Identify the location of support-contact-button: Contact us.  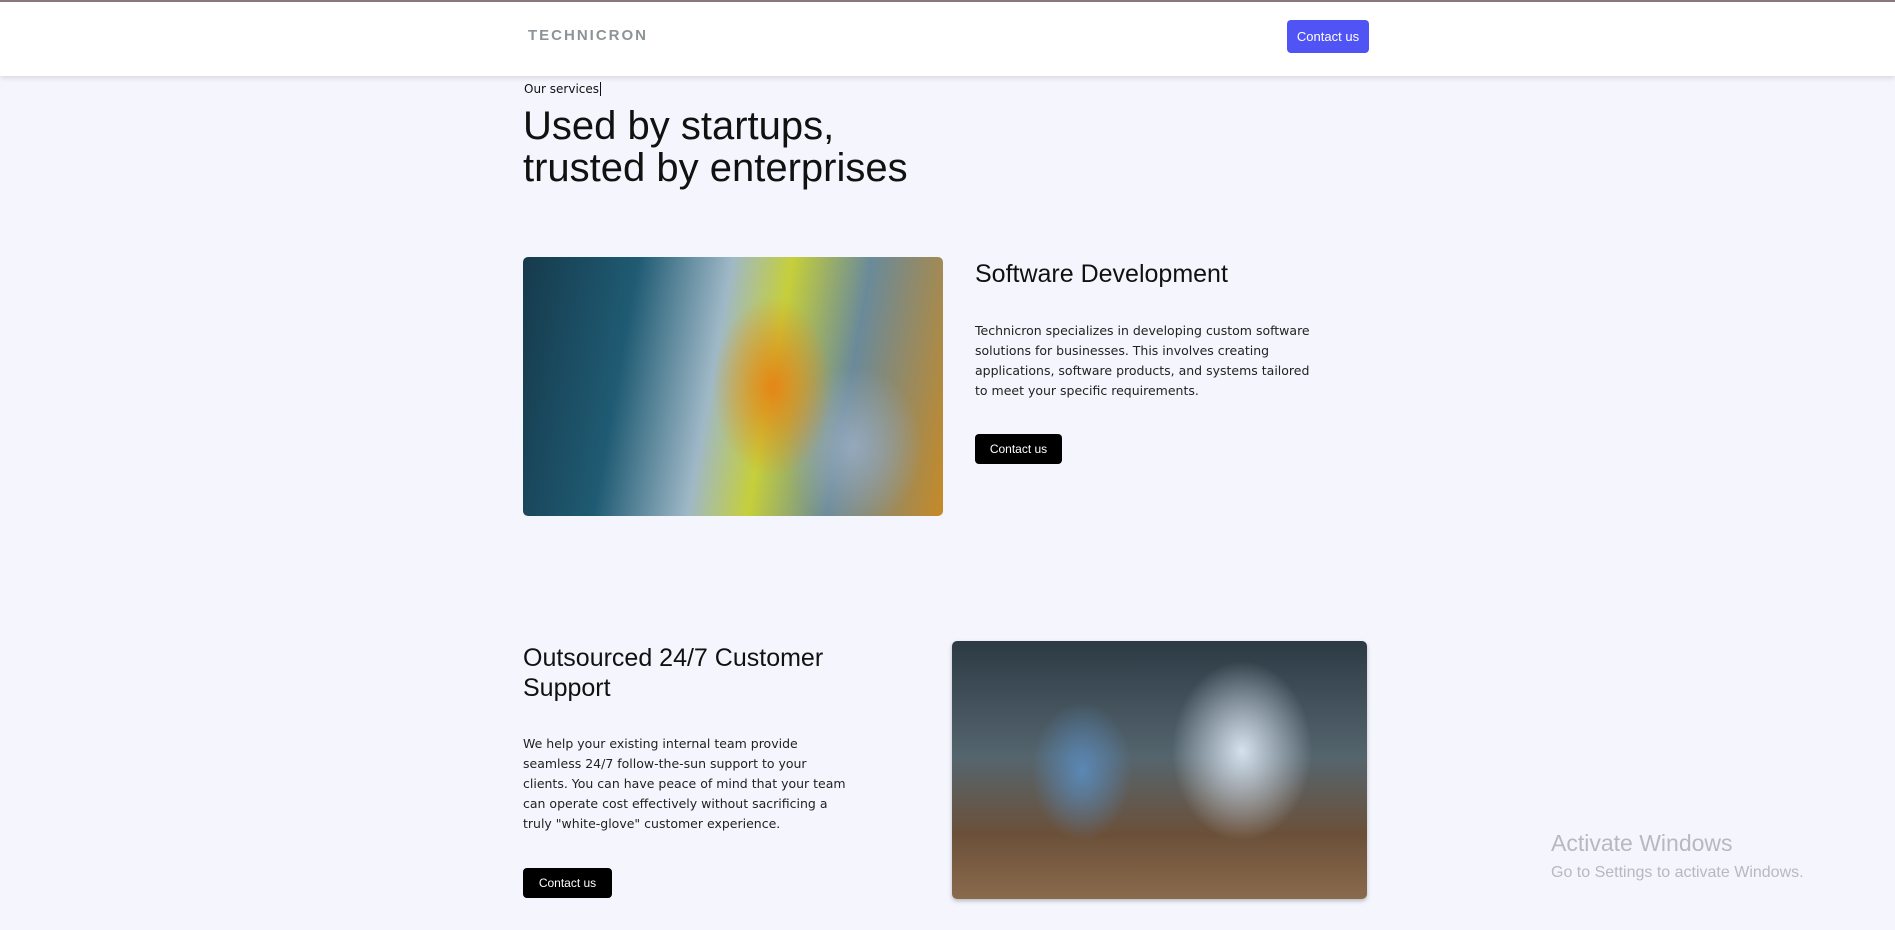
(567, 883).